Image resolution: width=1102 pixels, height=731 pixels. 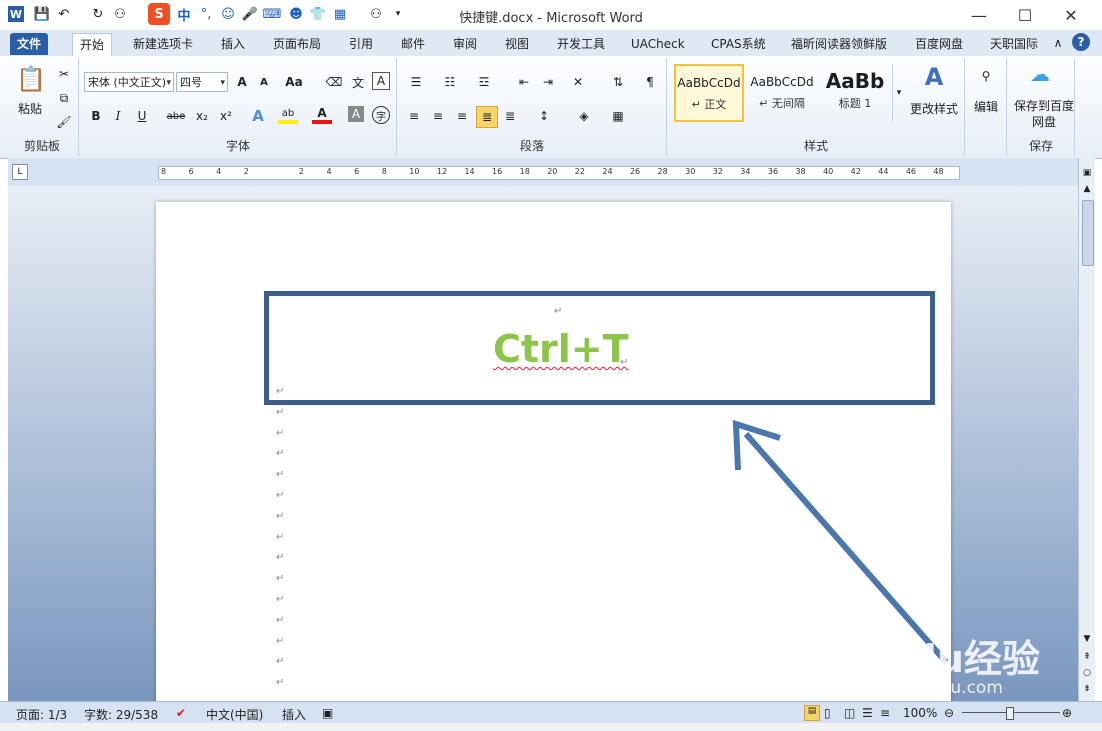 What do you see at coordinates (510, 116) in the screenshot?
I see `distribute-icon: ≣` at bounding box center [510, 116].